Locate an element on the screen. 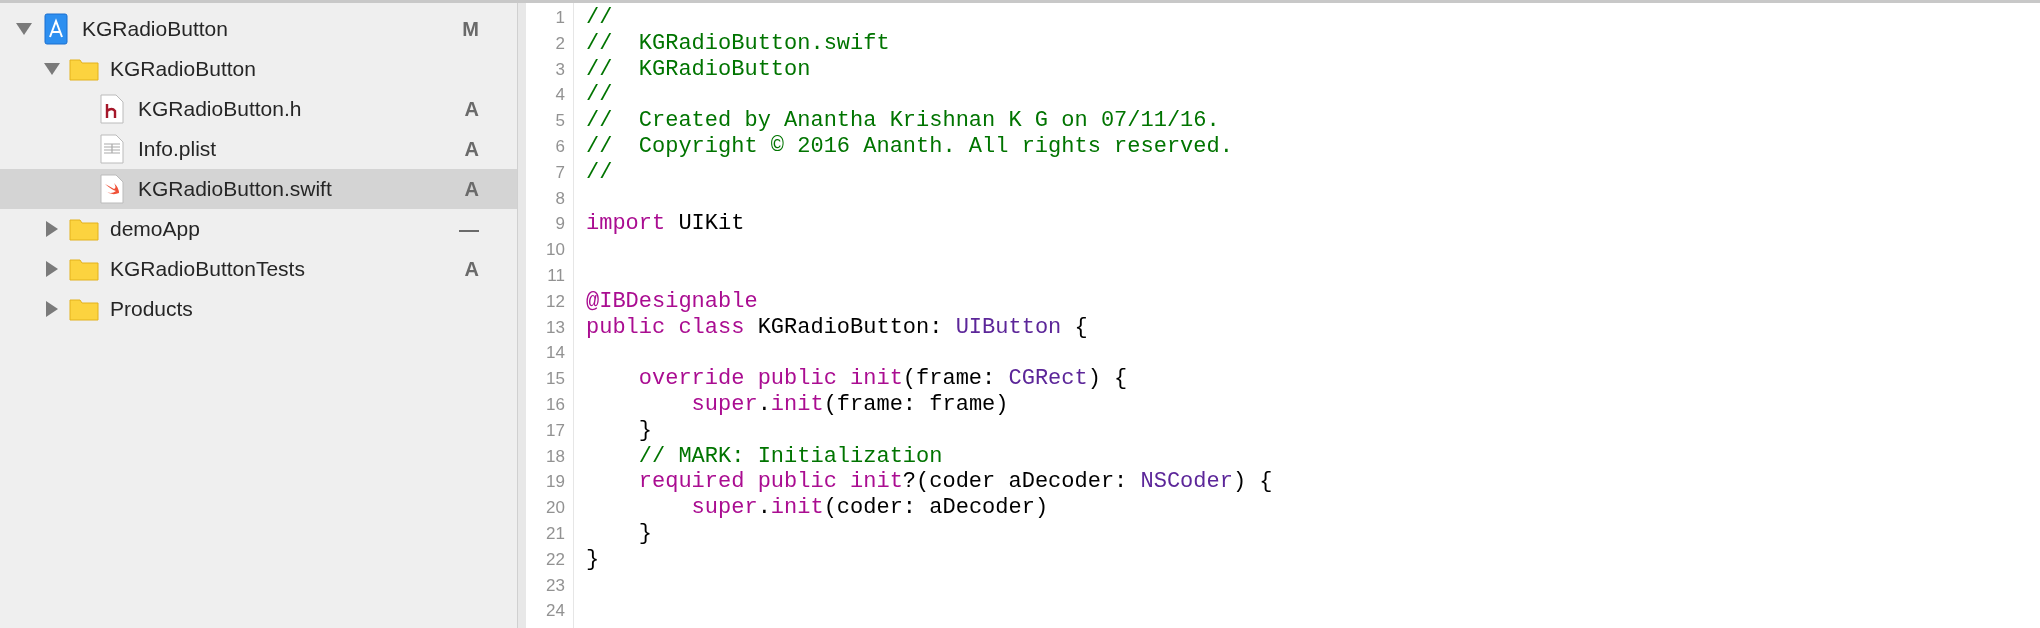 The width and height of the screenshot is (2040, 628). code-line: super.init(coder: aDecoder) is located at coordinates (869, 508).